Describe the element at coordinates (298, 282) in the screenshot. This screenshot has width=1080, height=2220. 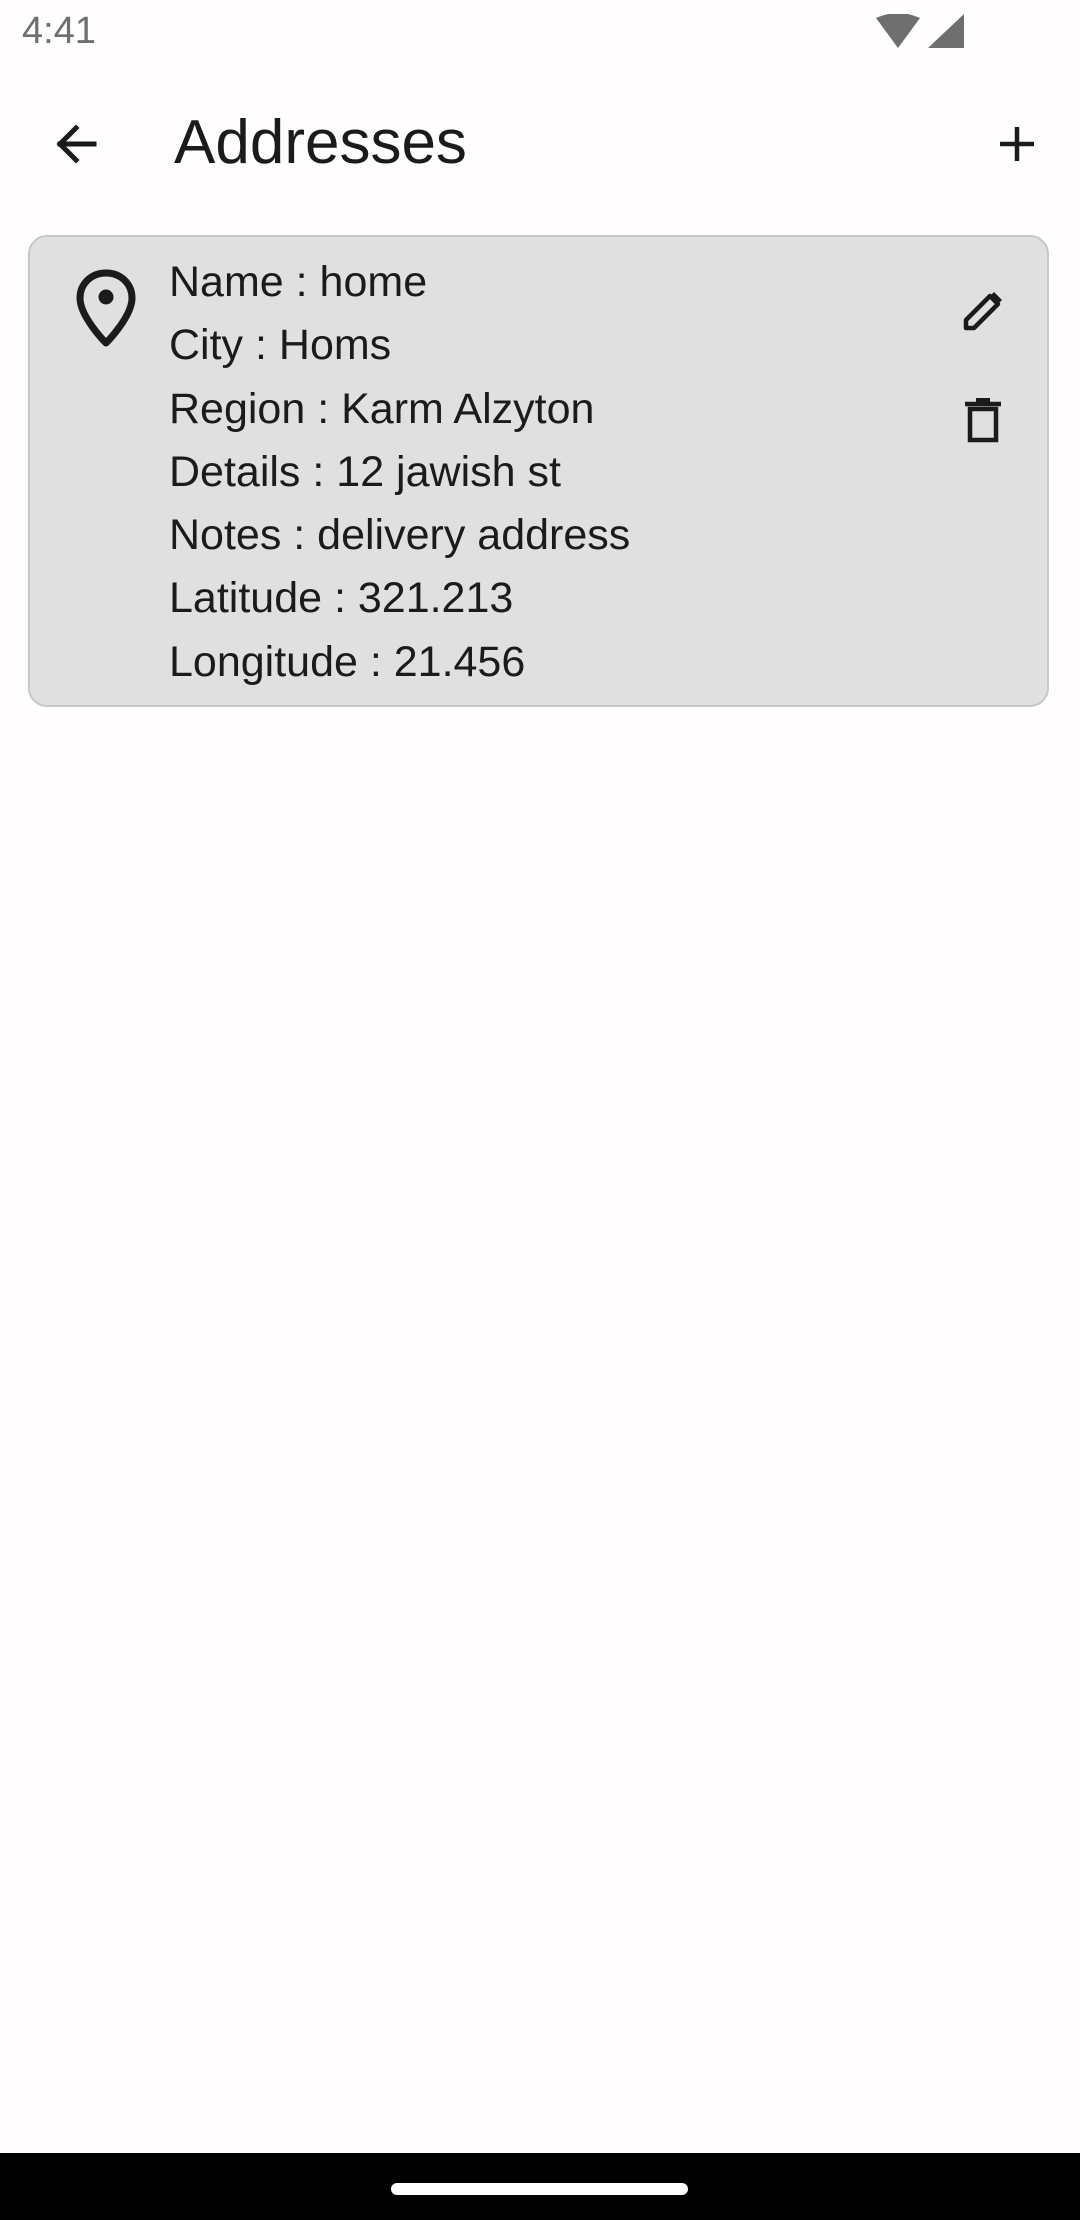
I see `address-name: Name : home` at that location.